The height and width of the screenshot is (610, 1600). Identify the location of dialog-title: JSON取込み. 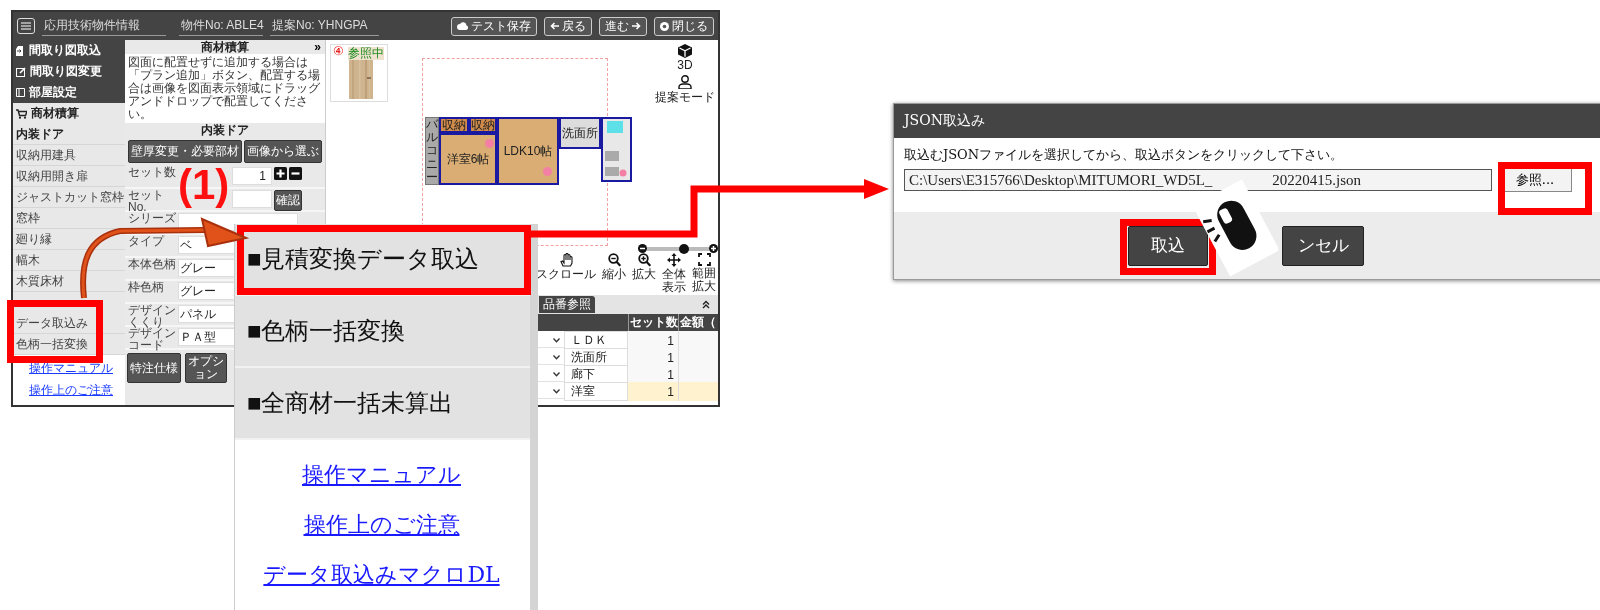
(944, 121).